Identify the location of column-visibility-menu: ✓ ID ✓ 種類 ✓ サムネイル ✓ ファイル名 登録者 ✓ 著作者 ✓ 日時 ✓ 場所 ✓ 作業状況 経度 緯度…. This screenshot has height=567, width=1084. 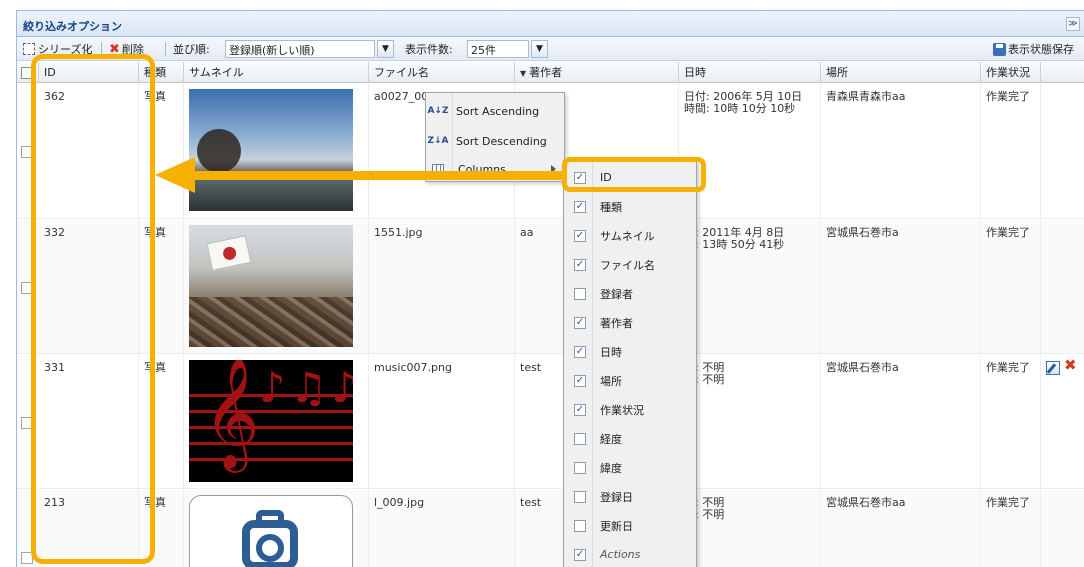
(630, 363).